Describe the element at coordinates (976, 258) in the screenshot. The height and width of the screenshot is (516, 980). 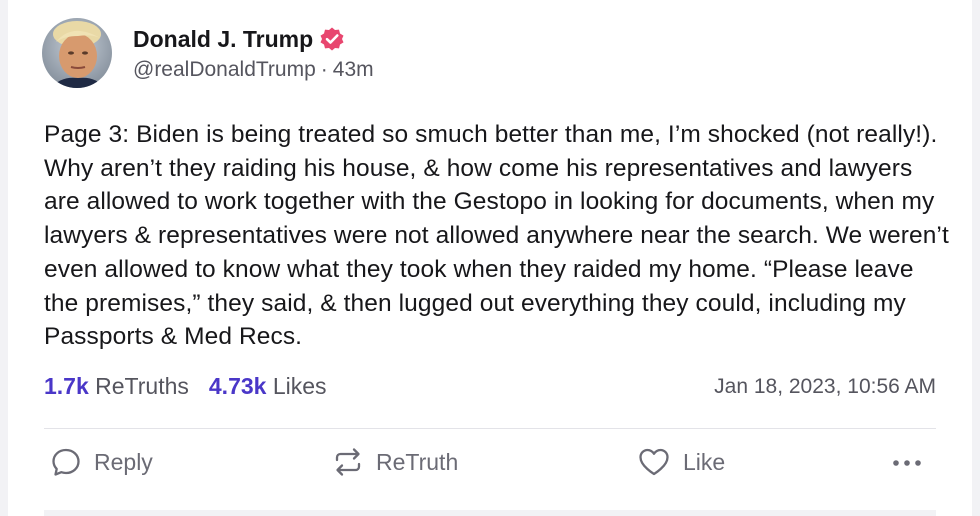
I see `right-border` at that location.